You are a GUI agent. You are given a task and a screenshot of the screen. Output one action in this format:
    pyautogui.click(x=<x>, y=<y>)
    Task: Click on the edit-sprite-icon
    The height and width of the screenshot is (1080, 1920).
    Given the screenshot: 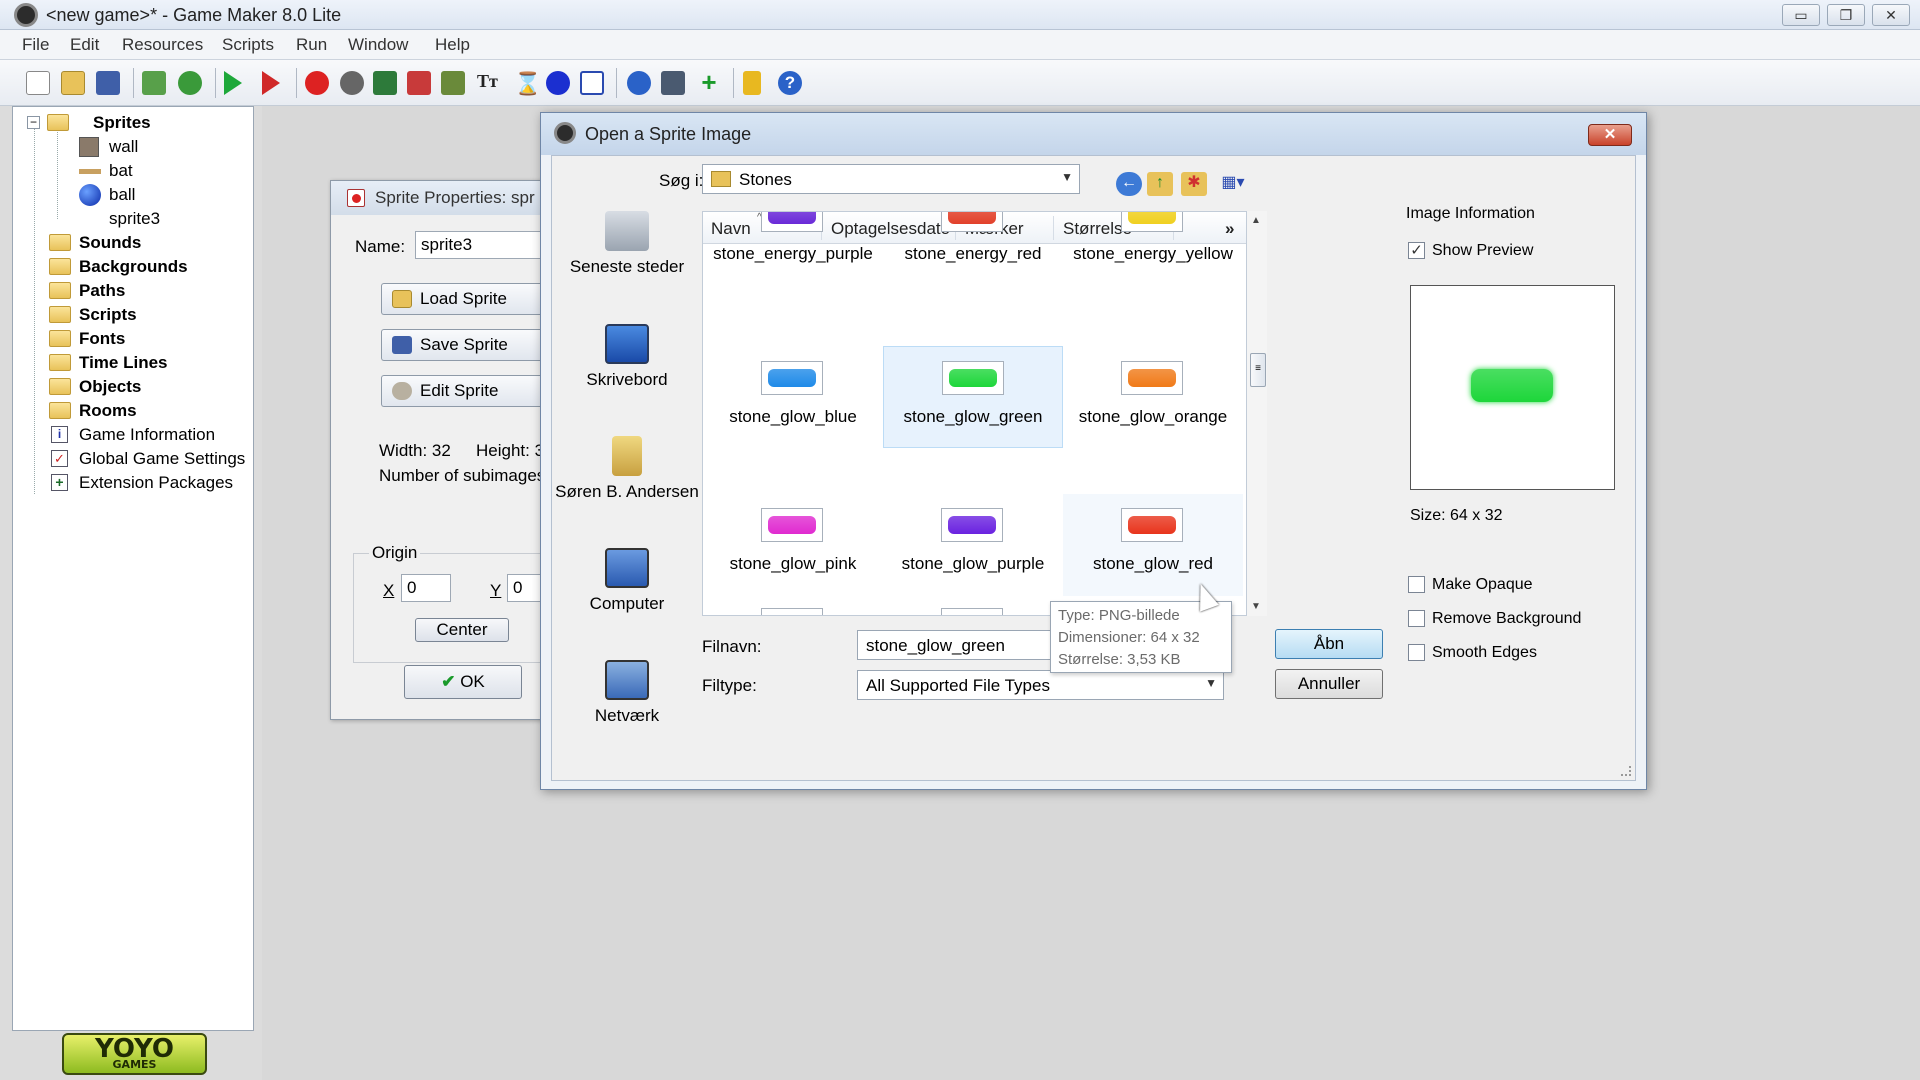 What is the action you would take?
    pyautogui.click(x=402, y=391)
    